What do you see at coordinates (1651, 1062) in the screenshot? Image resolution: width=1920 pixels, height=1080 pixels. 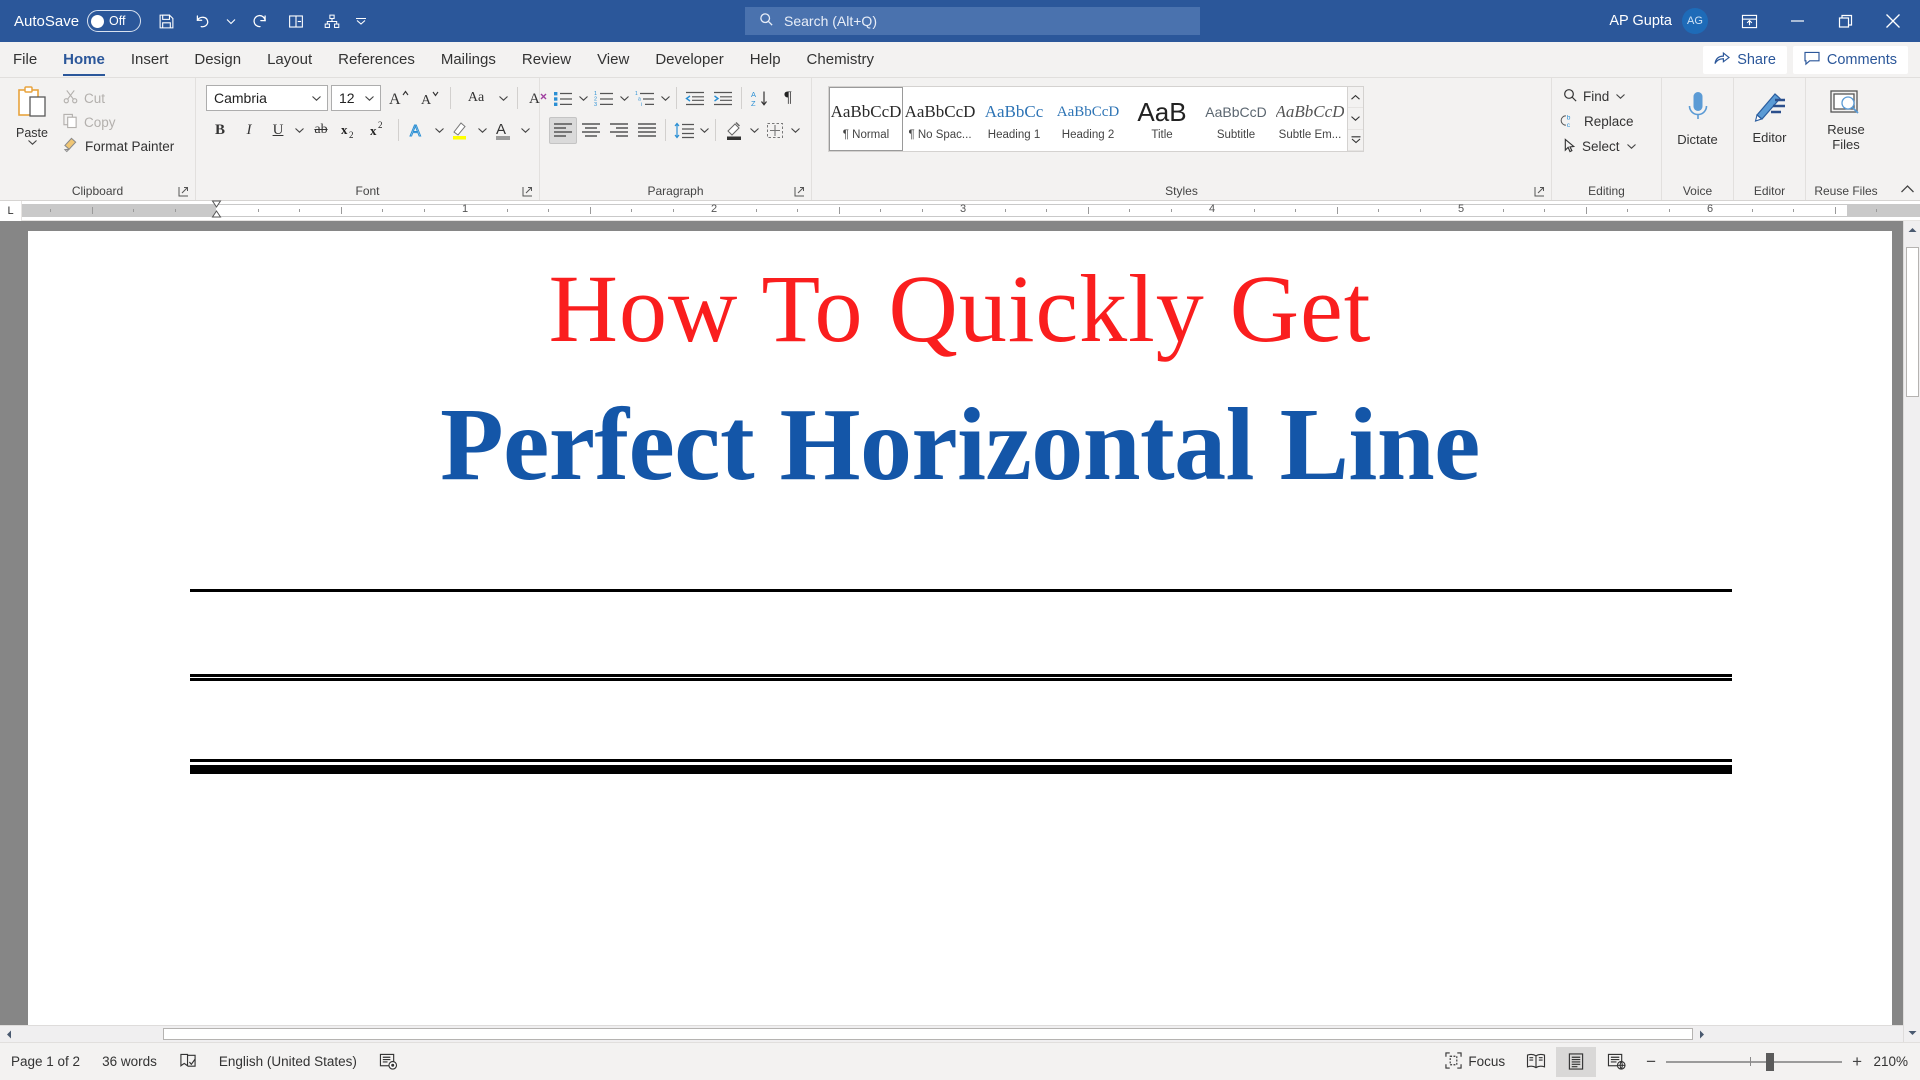 I see `zoom-out-button: −` at bounding box center [1651, 1062].